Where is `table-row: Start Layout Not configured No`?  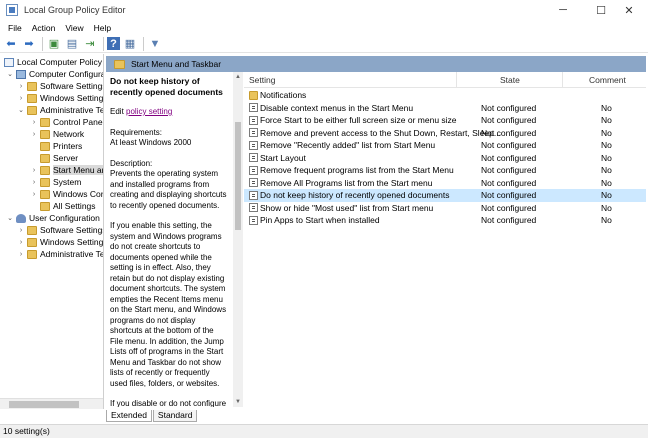 table-row: Start Layout Not configured No is located at coordinates (445, 158).